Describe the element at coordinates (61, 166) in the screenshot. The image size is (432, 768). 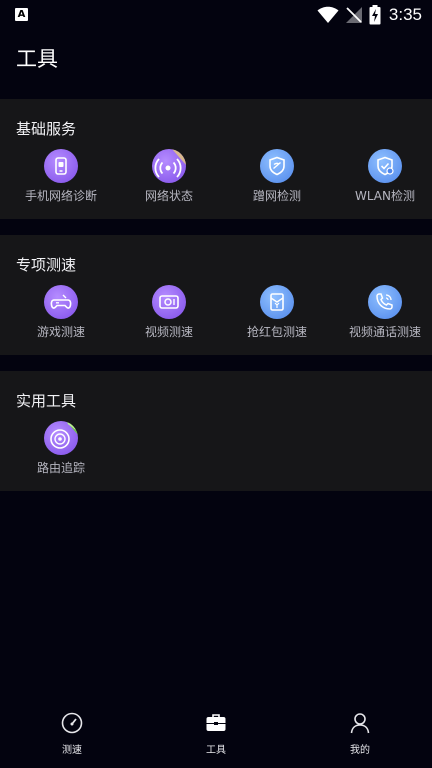
I see `phone-network-icon` at that location.